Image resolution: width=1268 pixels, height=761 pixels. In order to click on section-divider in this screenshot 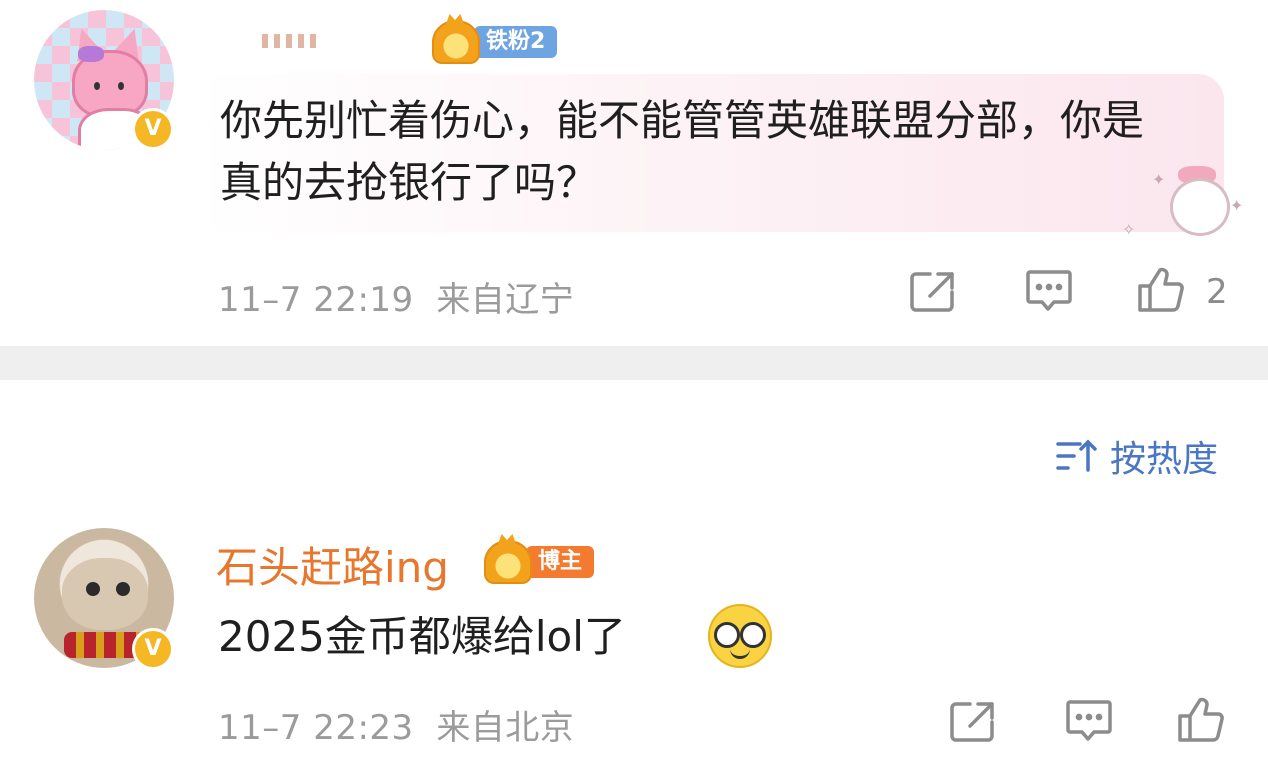, I will do `click(634, 363)`.